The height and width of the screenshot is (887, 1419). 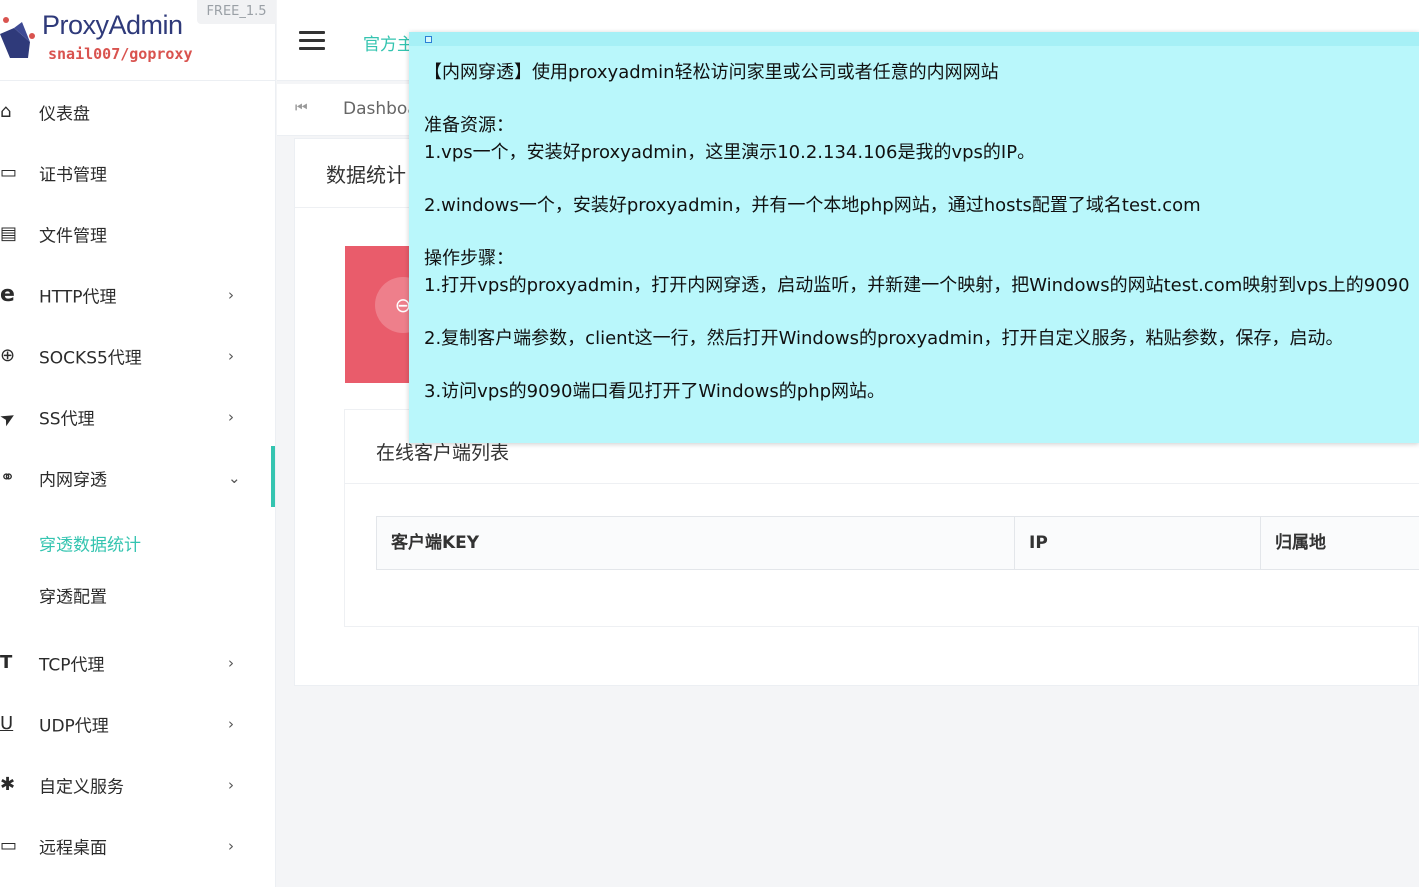 I want to click on sidebar-item-label: HTTP代理, so click(x=78, y=297).